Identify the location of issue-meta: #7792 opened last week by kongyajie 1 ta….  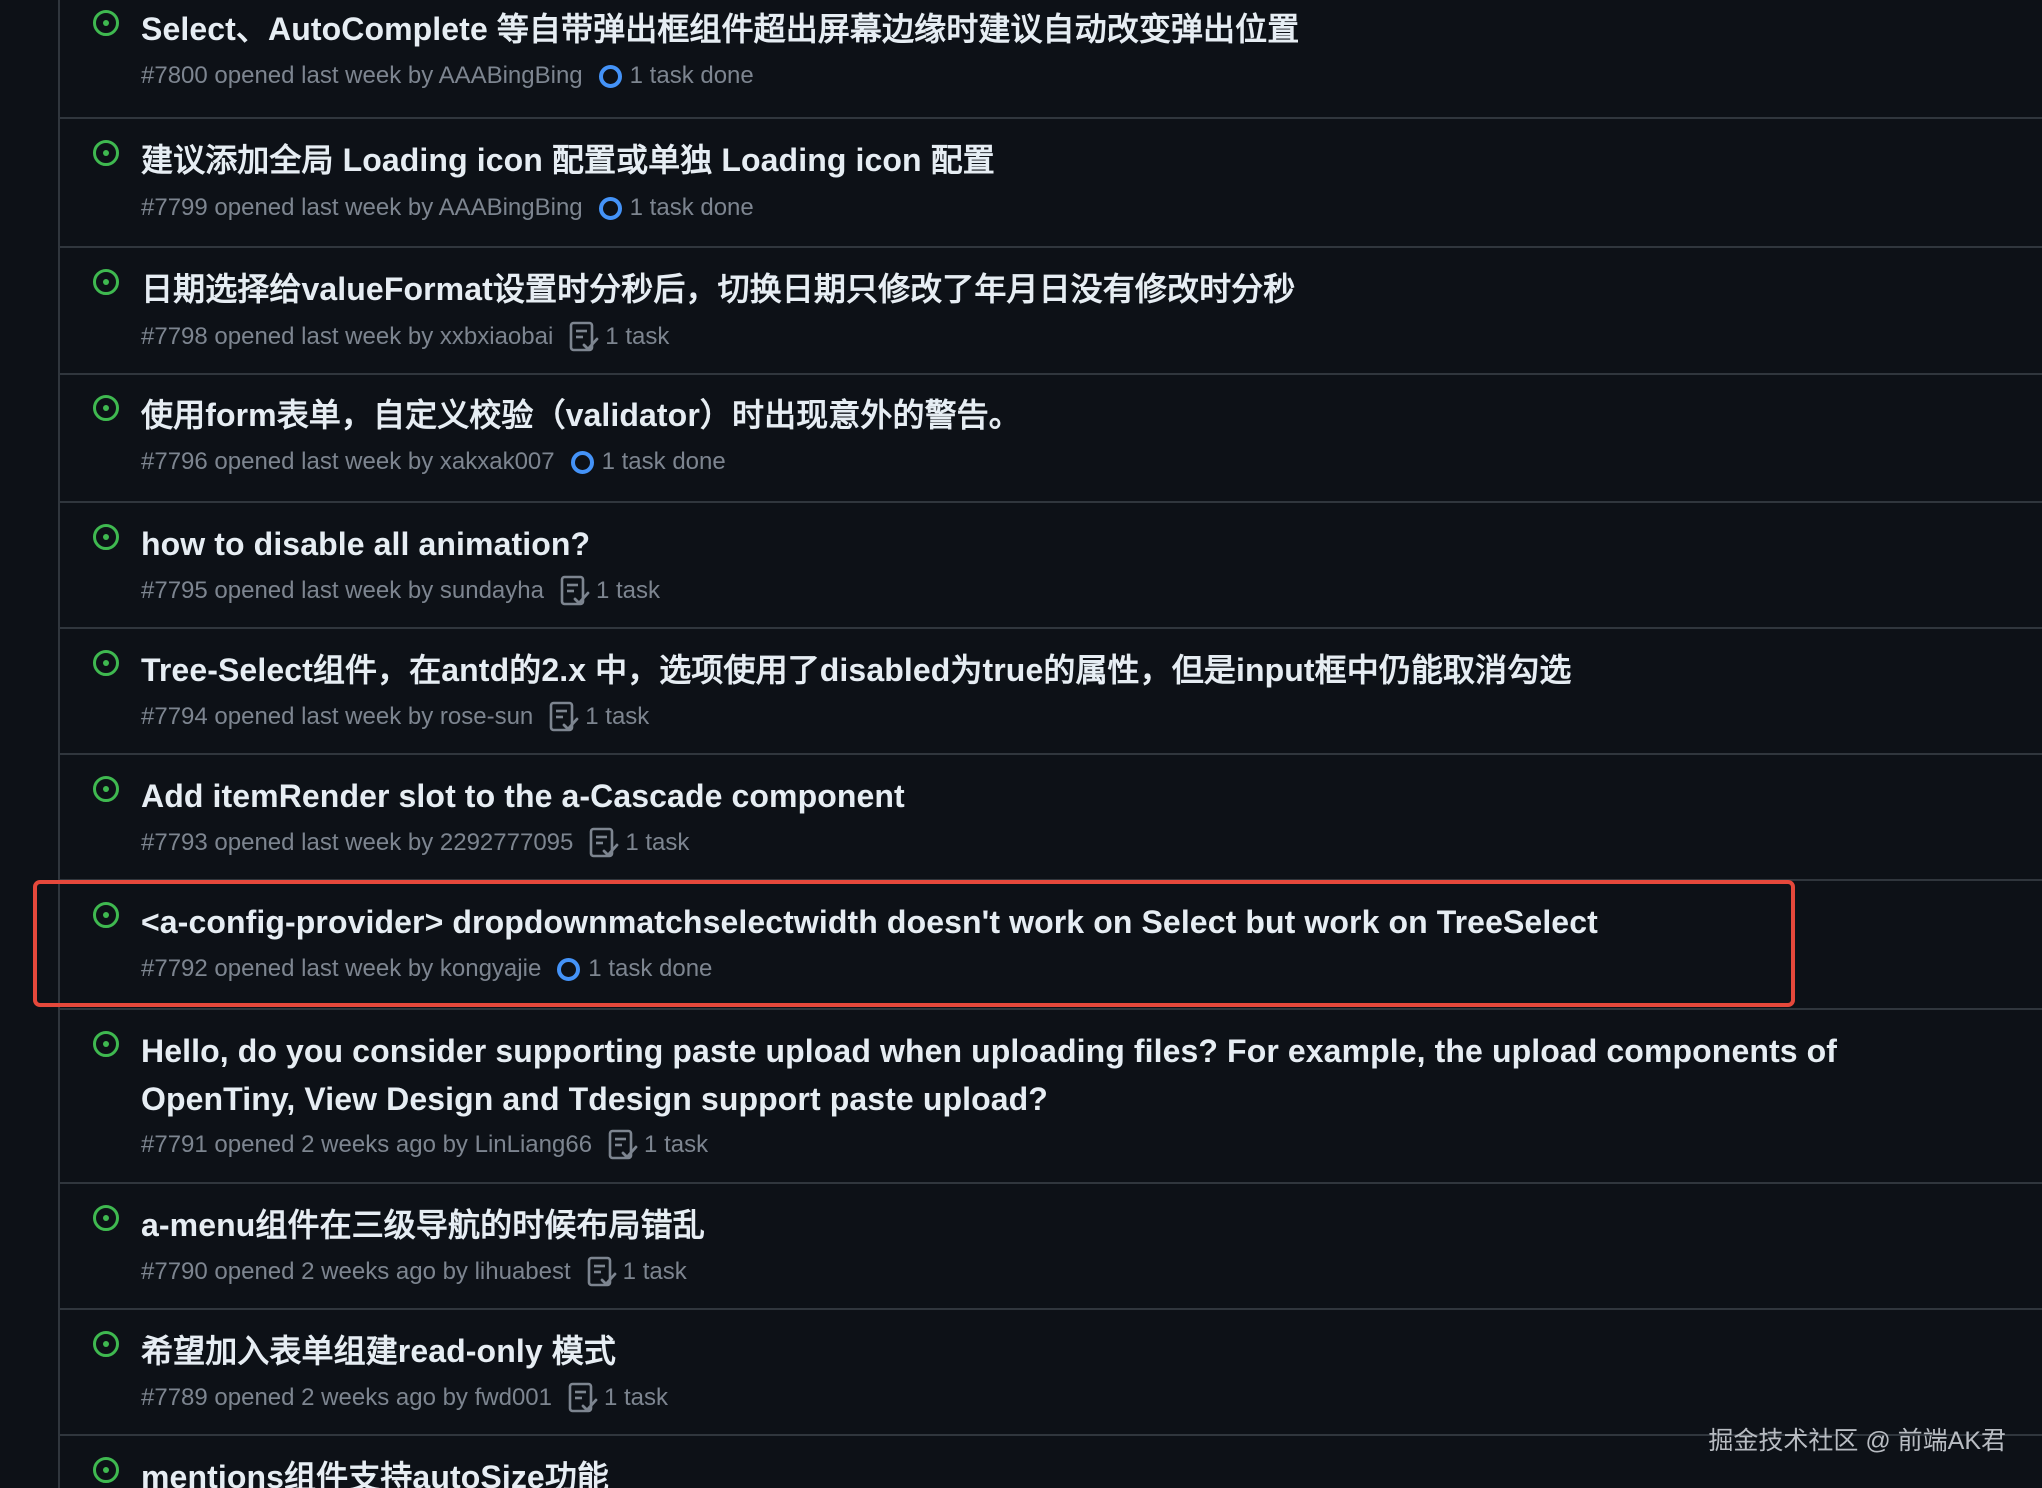
(426, 969).